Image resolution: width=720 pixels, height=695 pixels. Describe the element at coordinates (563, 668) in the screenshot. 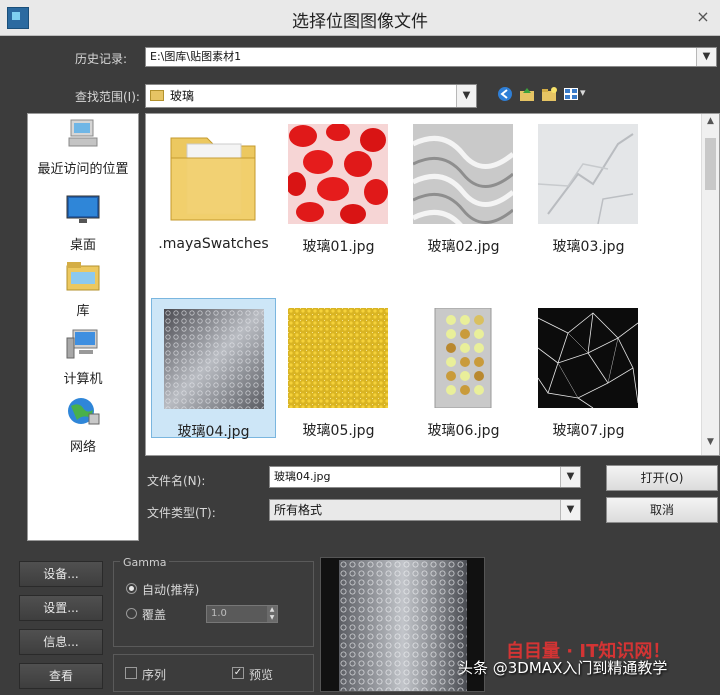

I see `watermark-text: 头条 @3DMAX入门到精通教学` at that location.